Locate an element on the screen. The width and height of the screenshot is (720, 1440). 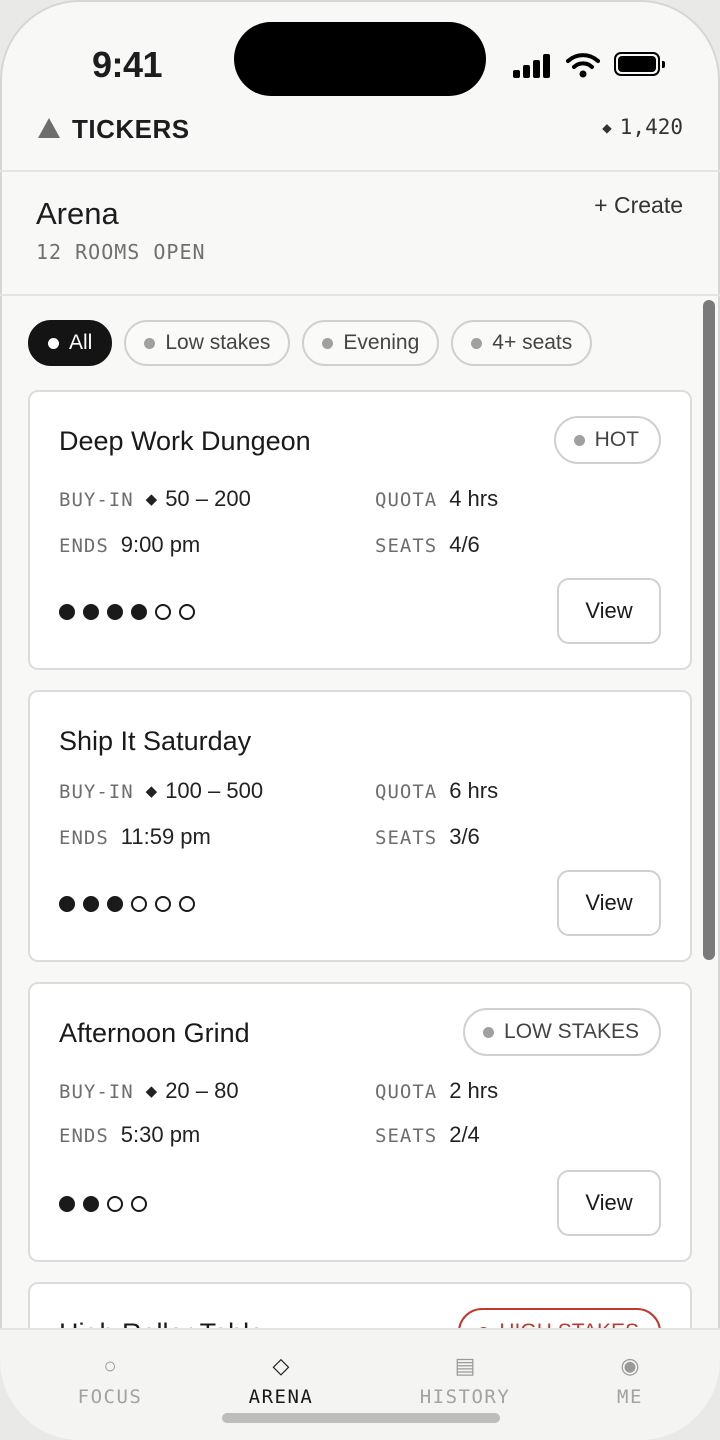
tab-label: HISTORY is located at coordinates (465, 1397).